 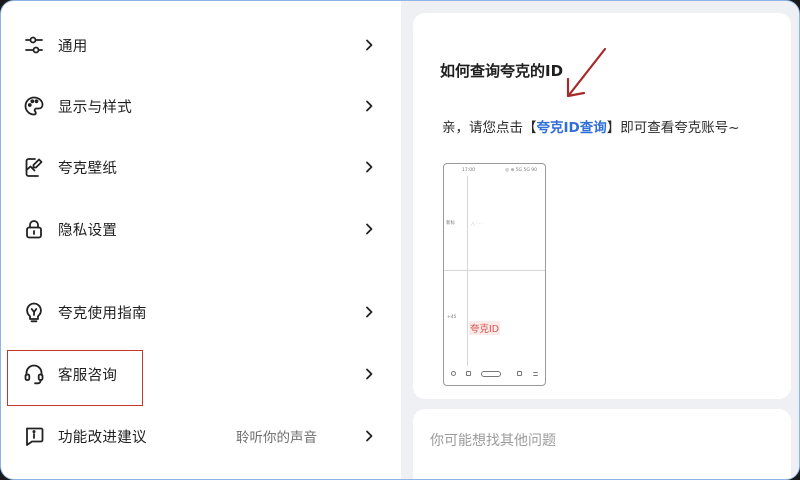 What do you see at coordinates (201, 436) in the screenshot?
I see `menu-item-feedback: 功能改进建议 聆听你的声音` at bounding box center [201, 436].